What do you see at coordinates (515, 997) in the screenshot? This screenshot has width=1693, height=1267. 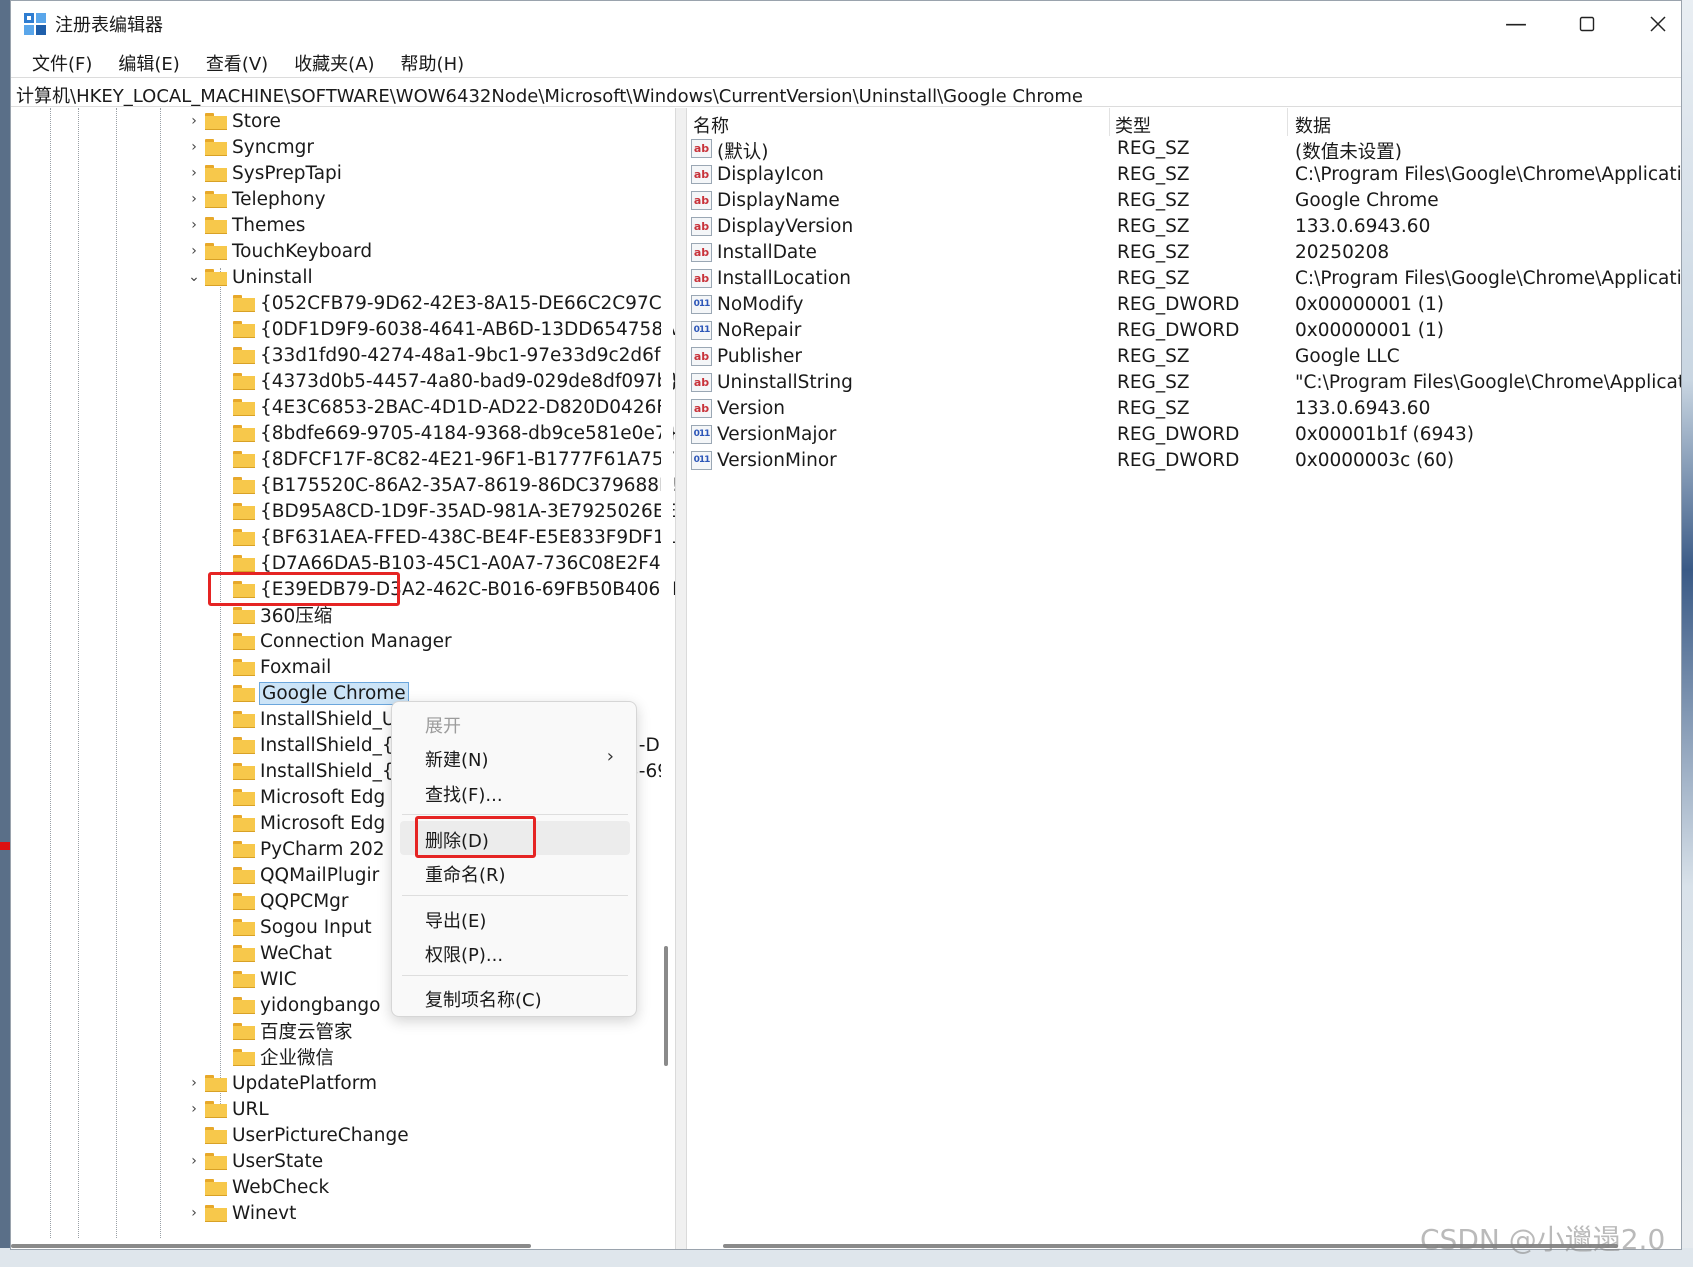 I see `menu-item-copy-key-name: 复制项名称(C)` at bounding box center [515, 997].